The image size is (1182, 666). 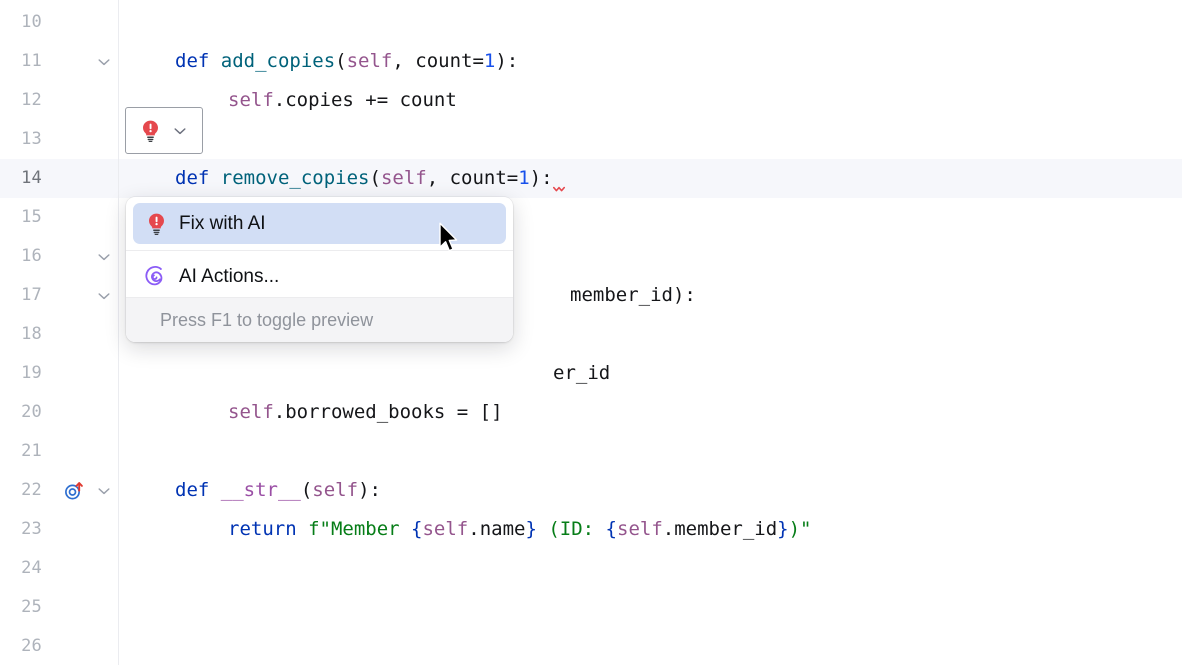 I want to click on gutter-mark, so click(x=74, y=491).